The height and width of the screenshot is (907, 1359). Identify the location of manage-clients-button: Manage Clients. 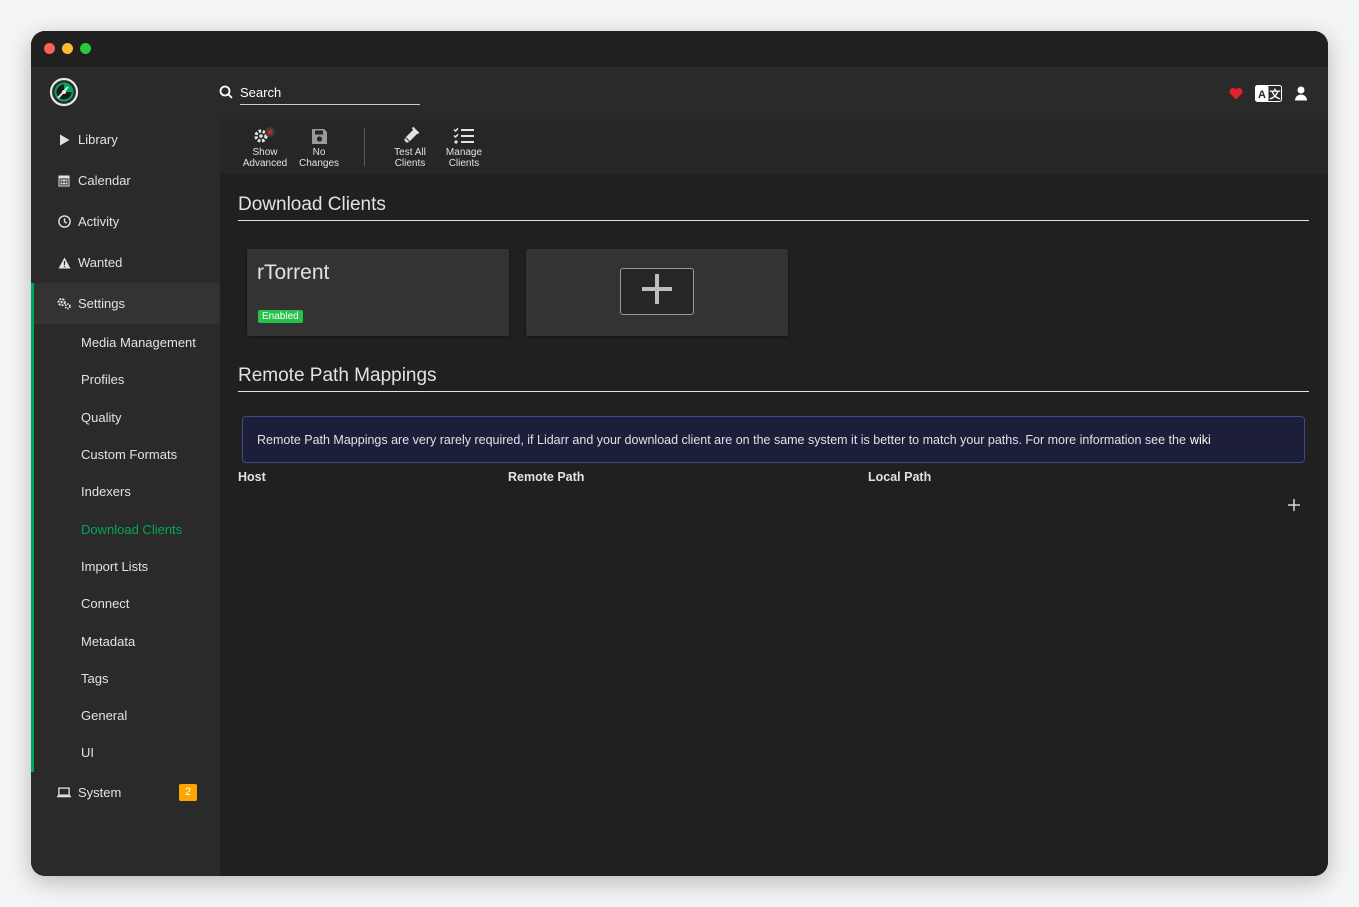
(464, 147).